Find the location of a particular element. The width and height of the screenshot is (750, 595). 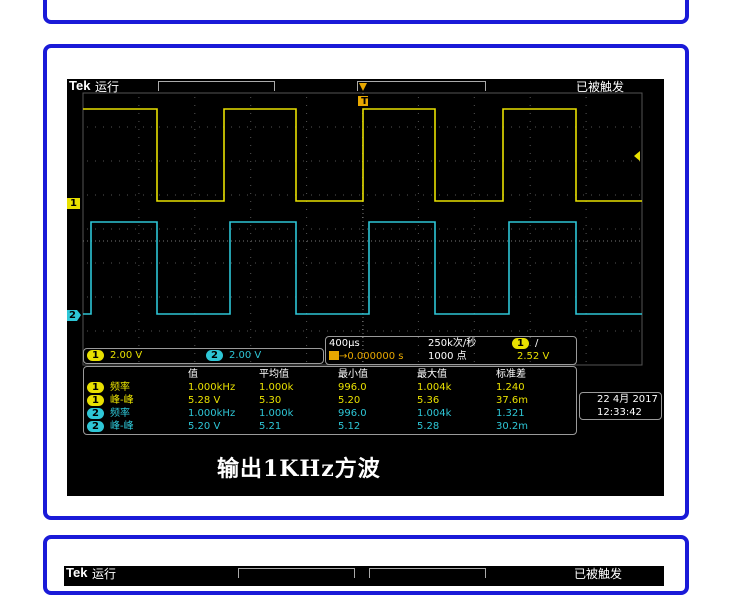

trigger-marker-label: T is located at coordinates (364, 101).